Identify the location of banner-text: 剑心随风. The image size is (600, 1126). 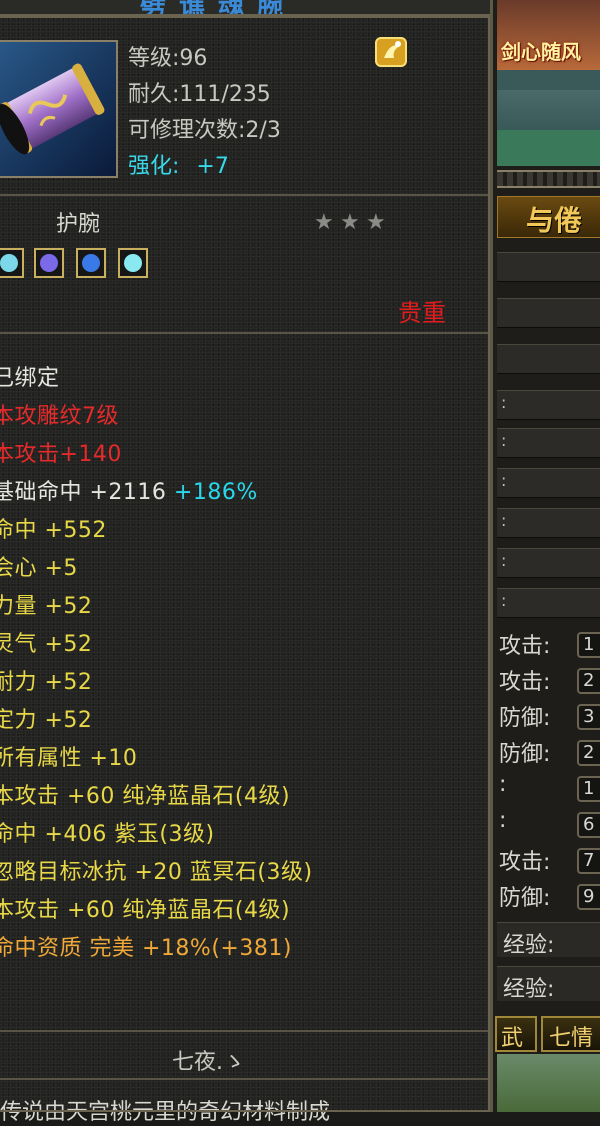
(541, 52).